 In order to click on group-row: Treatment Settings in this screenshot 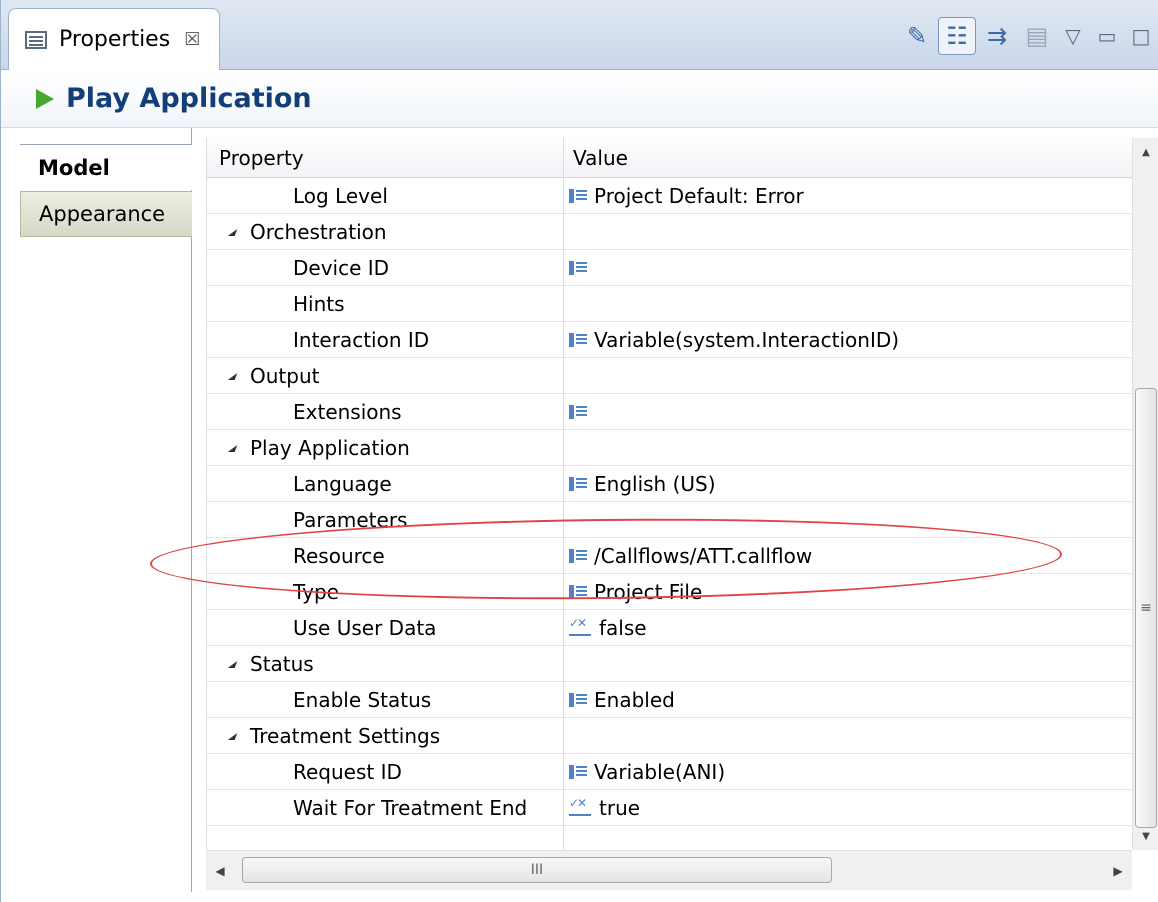, I will do `click(669, 736)`.